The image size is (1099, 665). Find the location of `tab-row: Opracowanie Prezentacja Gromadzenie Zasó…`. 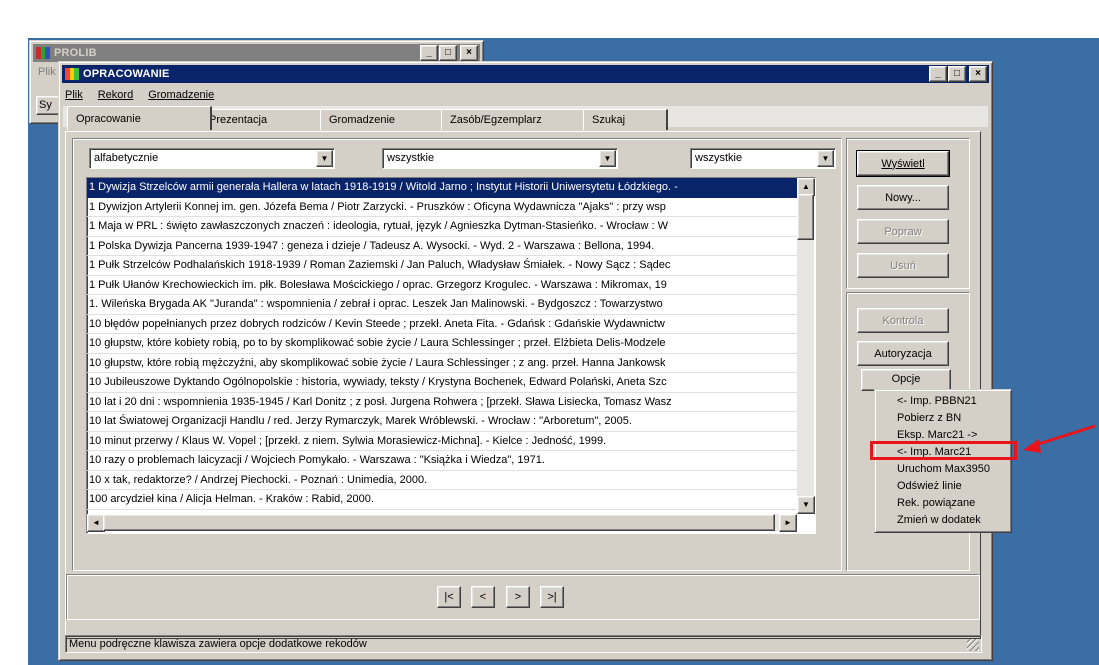

tab-row: Opracowanie Prezentacja Gromadzenie Zasó… is located at coordinates (417, 118).